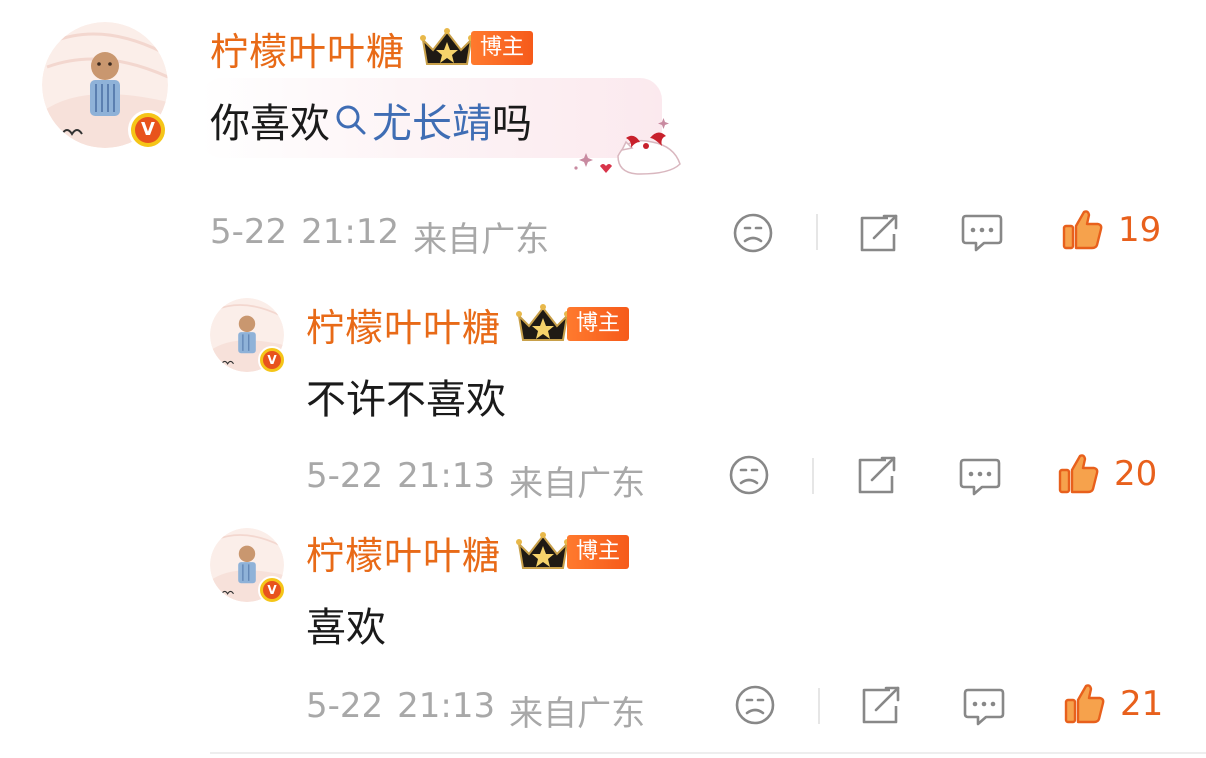  I want to click on like-button: 21, so click(1113, 704).